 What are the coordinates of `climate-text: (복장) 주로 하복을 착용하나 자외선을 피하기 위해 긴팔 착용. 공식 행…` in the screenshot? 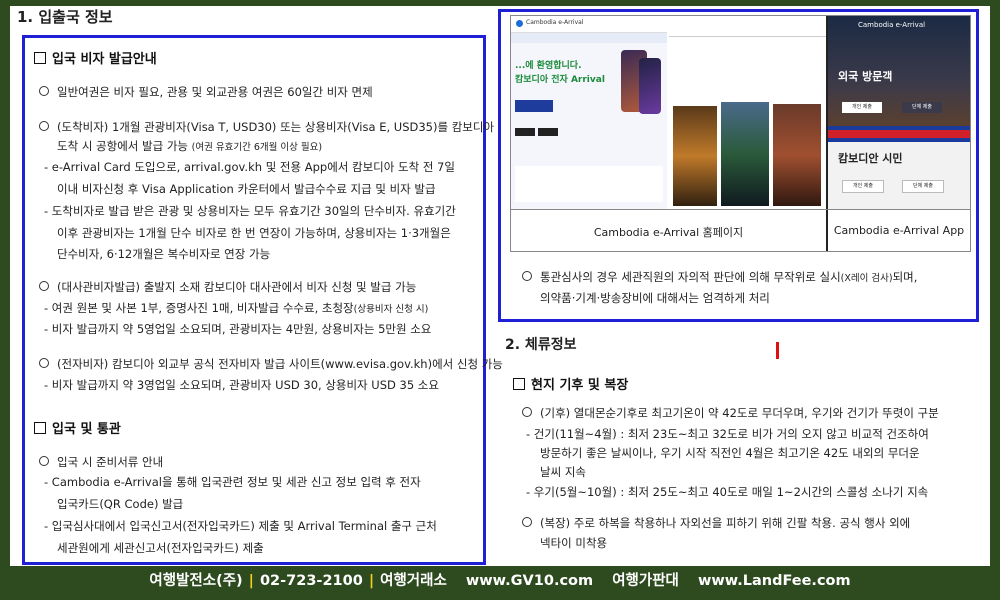 It's located at (725, 523).